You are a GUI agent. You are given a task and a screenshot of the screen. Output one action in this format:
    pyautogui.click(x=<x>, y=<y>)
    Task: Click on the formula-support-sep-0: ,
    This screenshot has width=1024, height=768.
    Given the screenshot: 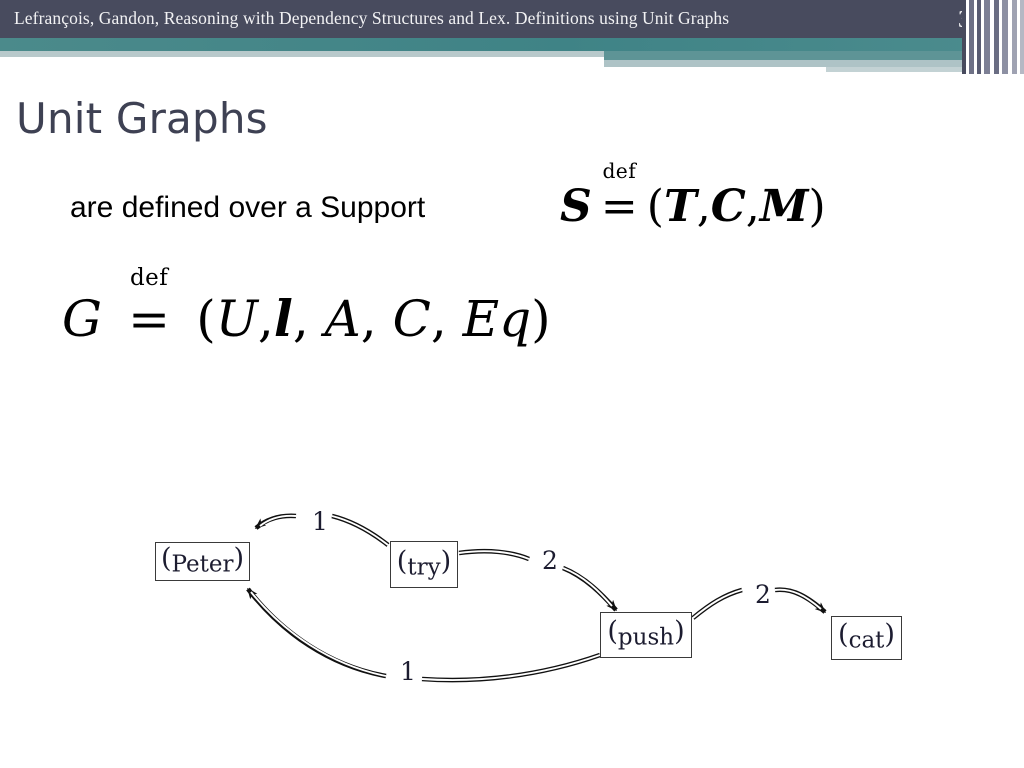 What is the action you would take?
    pyautogui.click(x=703, y=206)
    